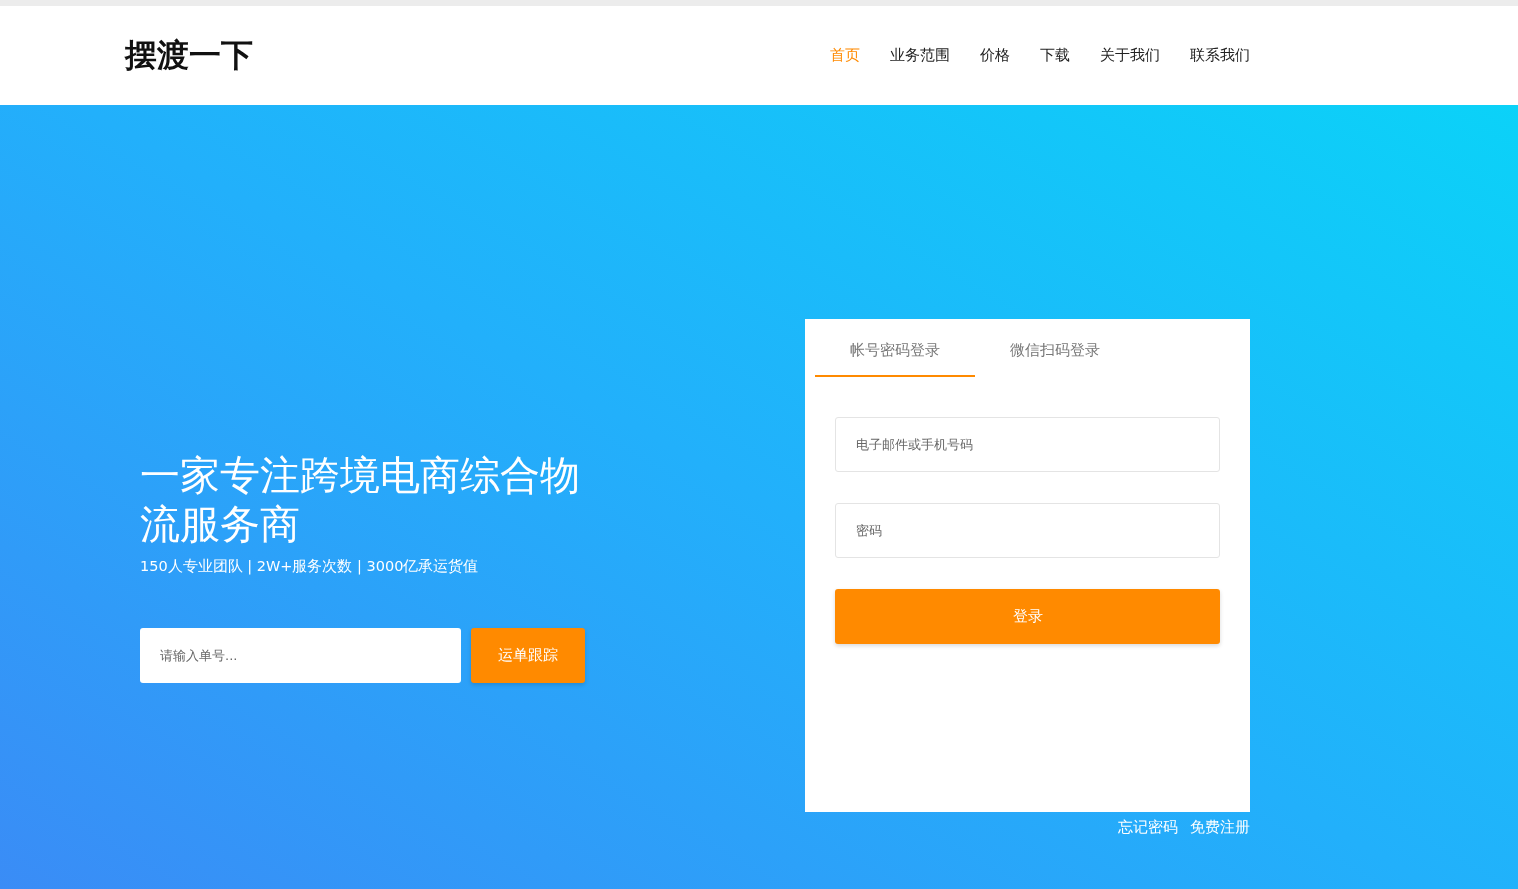  Describe the element at coordinates (1027, 444) in the screenshot. I see `input-field: 电子邮件或手机号码` at that location.